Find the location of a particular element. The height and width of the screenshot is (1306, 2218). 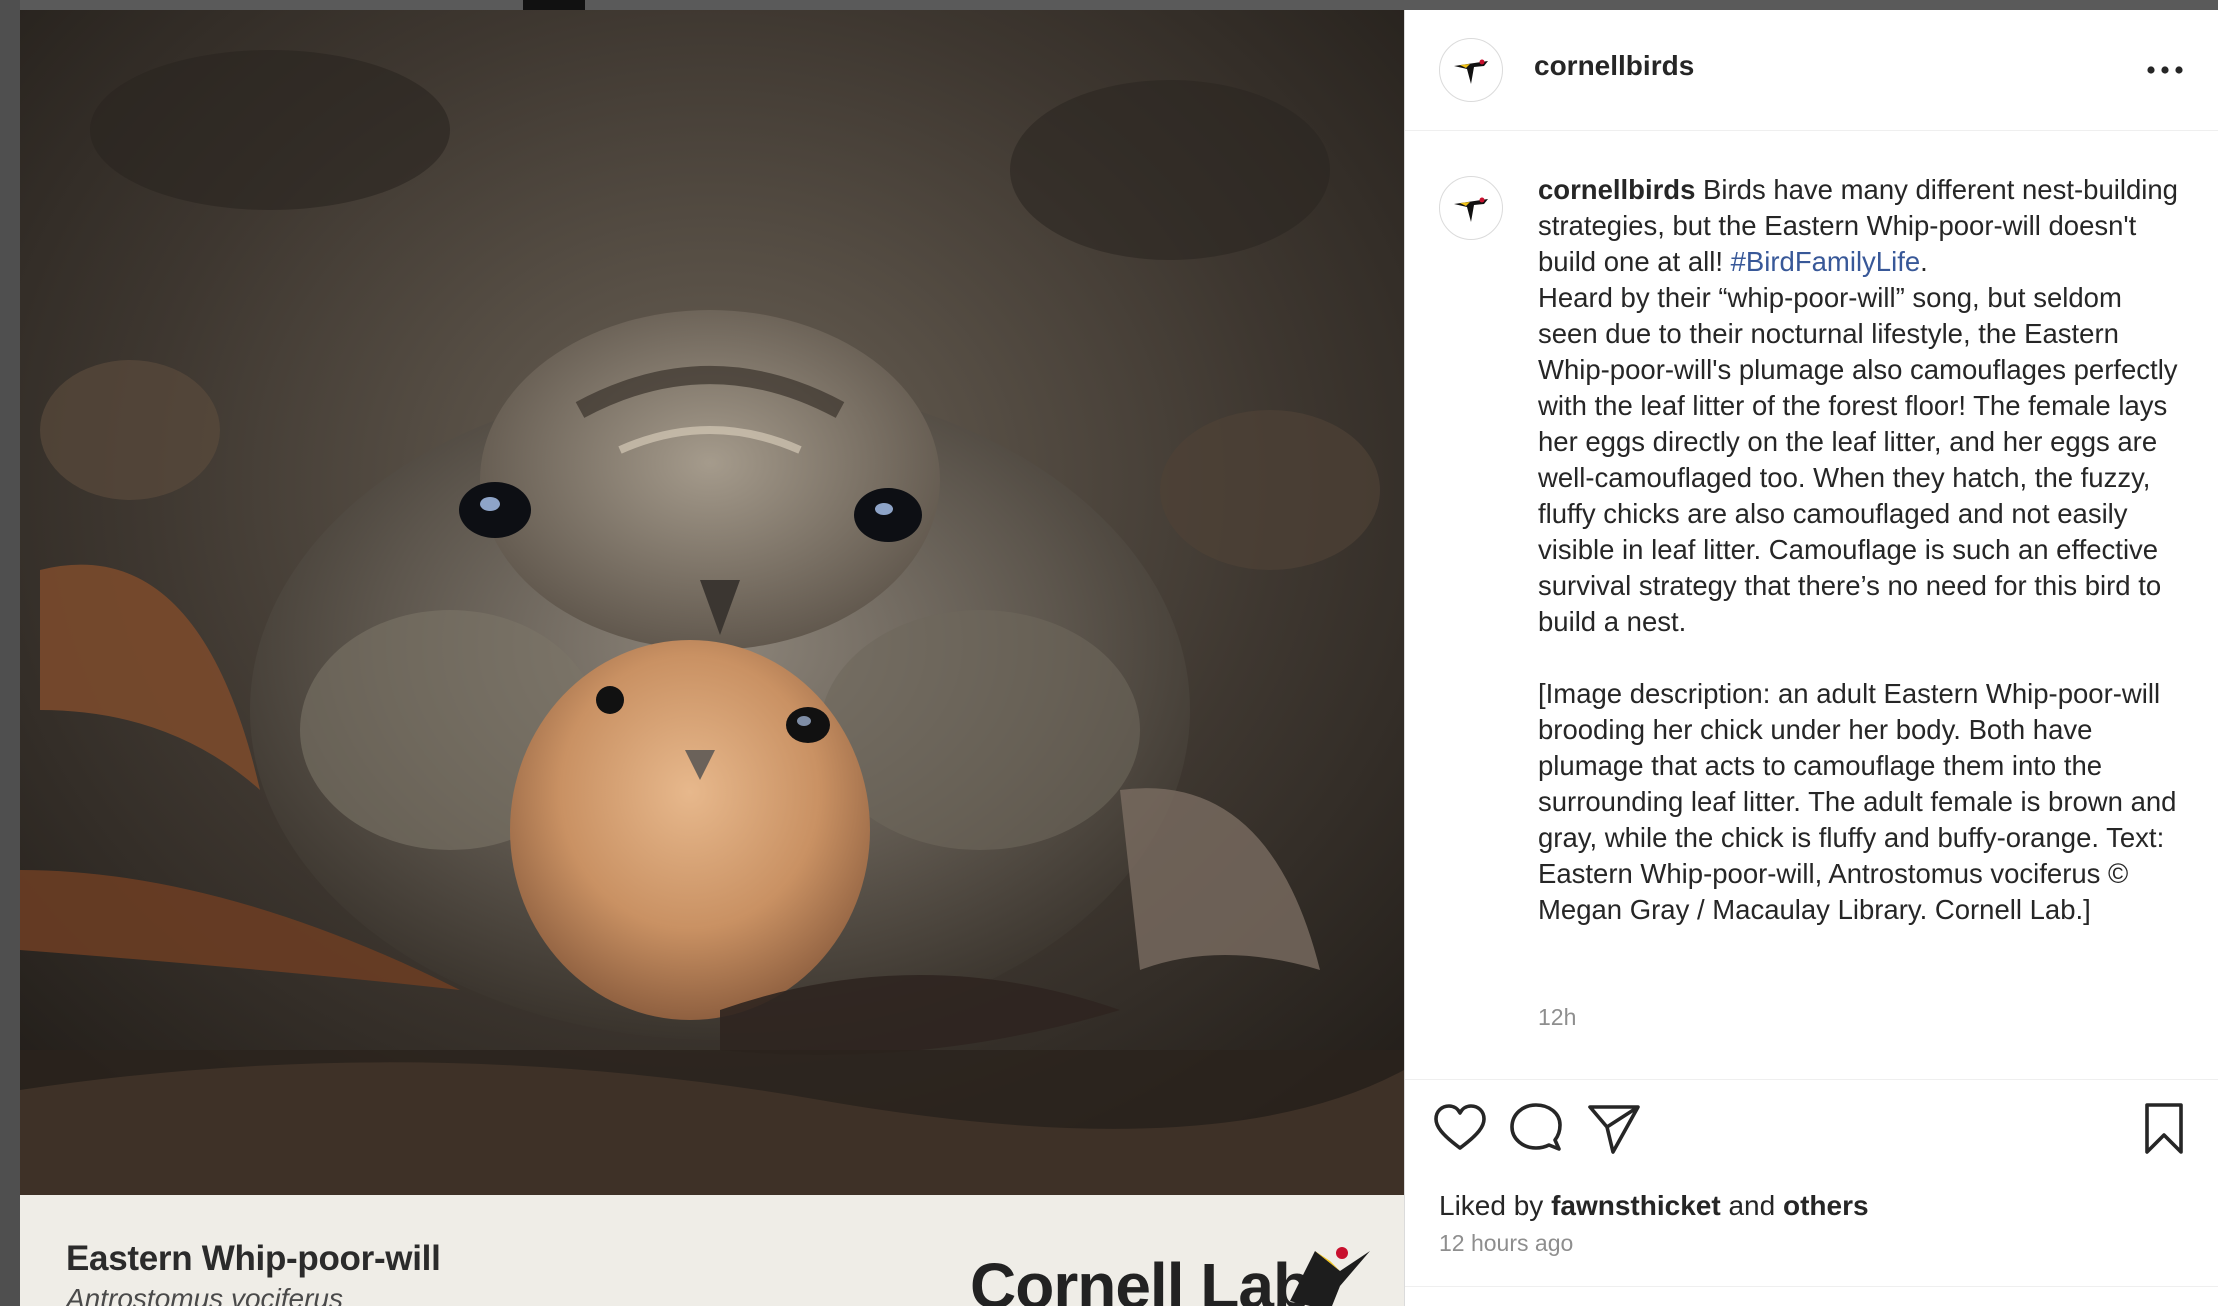

hashtag-link: #BirdFamilyLife is located at coordinates (1826, 261).